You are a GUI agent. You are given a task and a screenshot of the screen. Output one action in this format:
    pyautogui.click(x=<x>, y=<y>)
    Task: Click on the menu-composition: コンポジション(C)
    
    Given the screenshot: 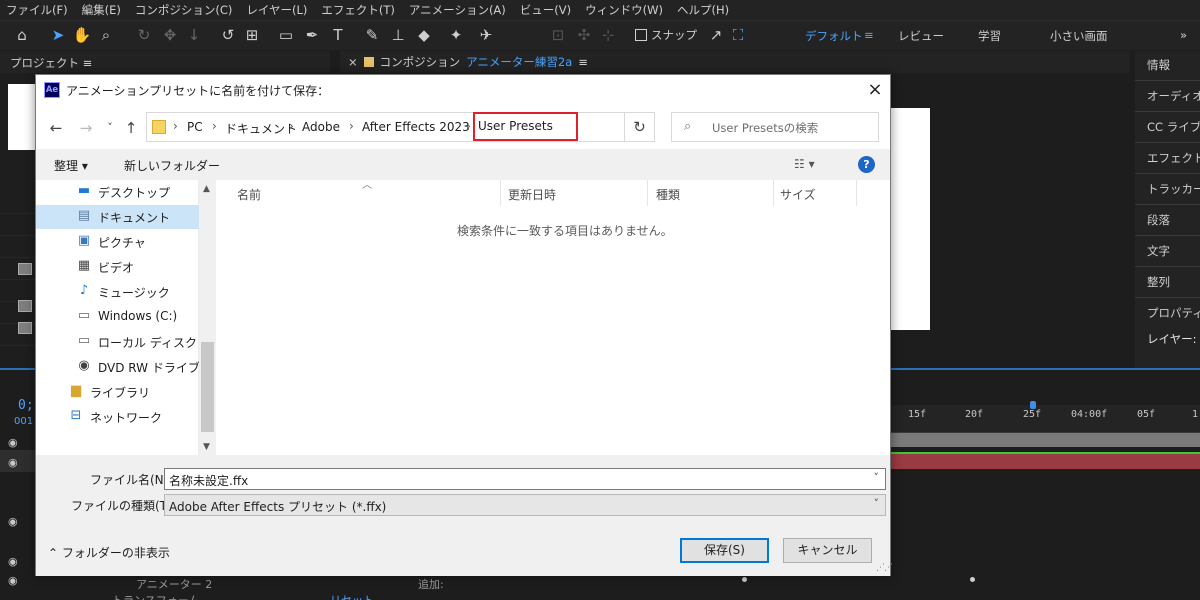 What is the action you would take?
    pyautogui.click(x=184, y=10)
    